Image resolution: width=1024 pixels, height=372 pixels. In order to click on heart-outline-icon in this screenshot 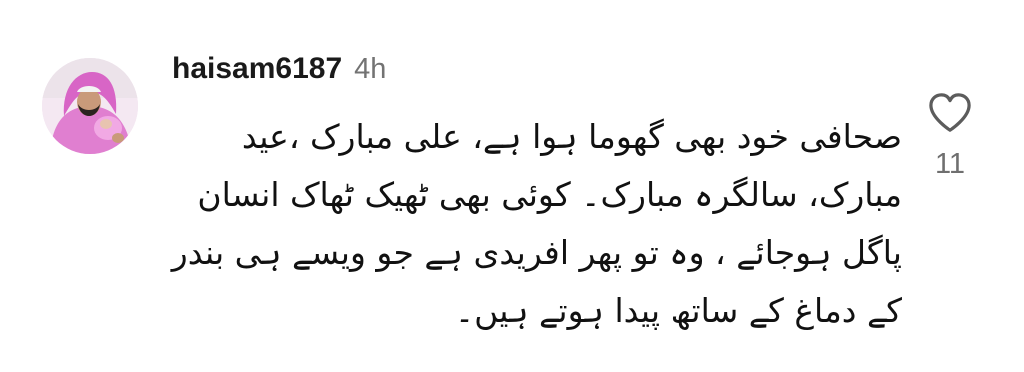, I will do `click(950, 112)`.